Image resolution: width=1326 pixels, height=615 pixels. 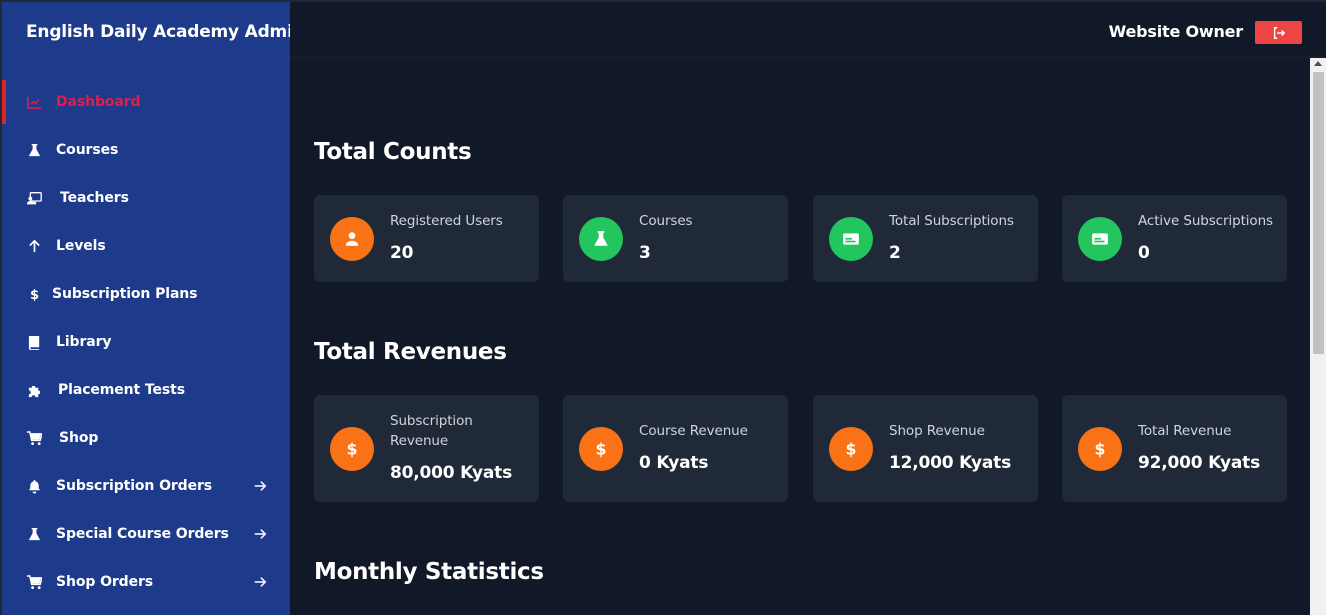 I want to click on sidebar-item-label: Teachers, so click(x=94, y=198).